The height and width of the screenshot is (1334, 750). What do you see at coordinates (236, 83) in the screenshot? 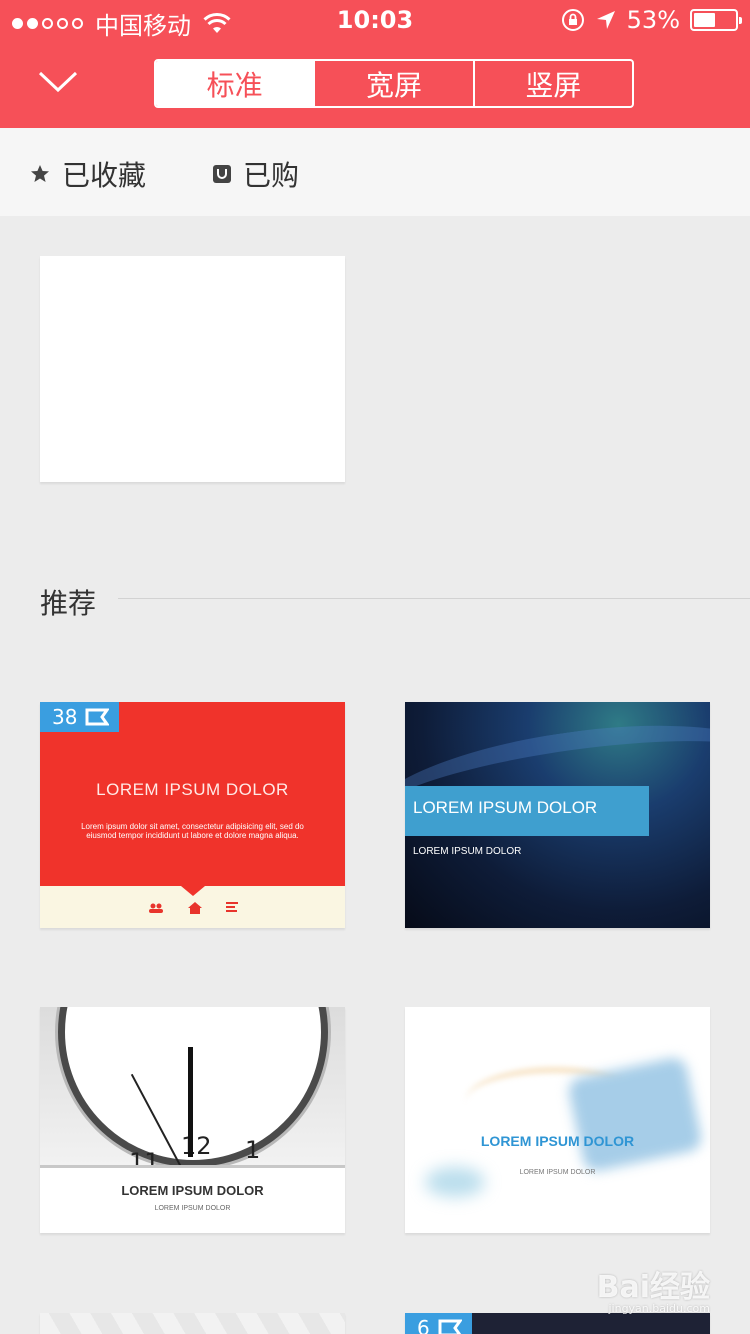
I see `tab-standard: 标准` at bounding box center [236, 83].